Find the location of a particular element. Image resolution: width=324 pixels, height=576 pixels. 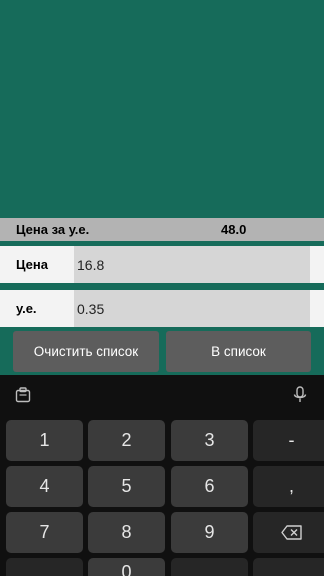

key-8: 8 is located at coordinates (126, 532).